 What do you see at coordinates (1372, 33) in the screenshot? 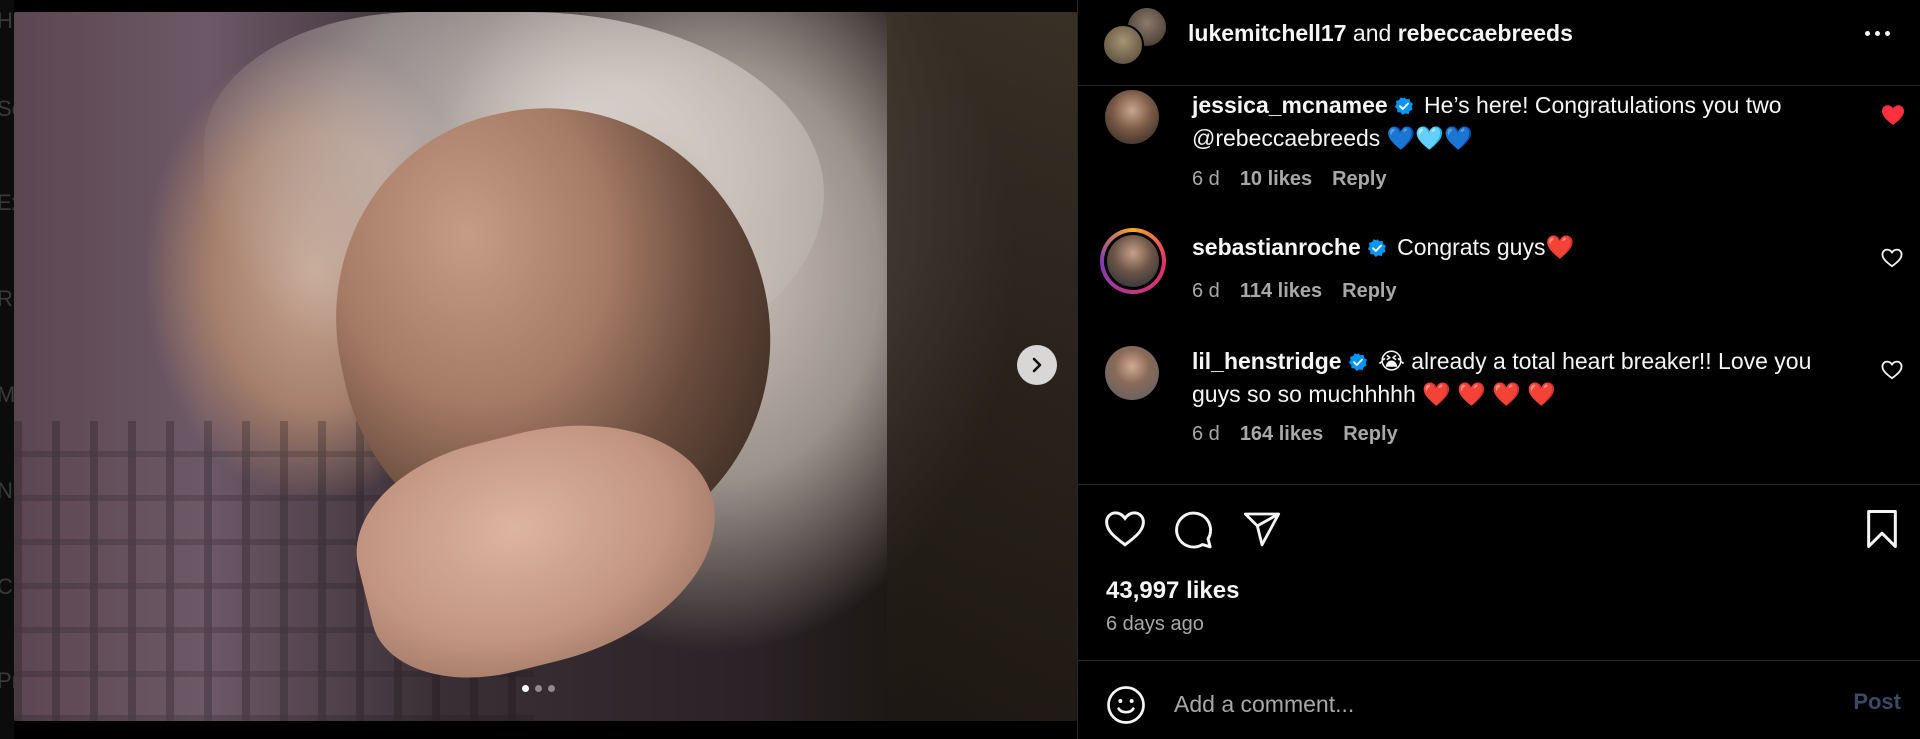
I see `author-joiner: and` at bounding box center [1372, 33].